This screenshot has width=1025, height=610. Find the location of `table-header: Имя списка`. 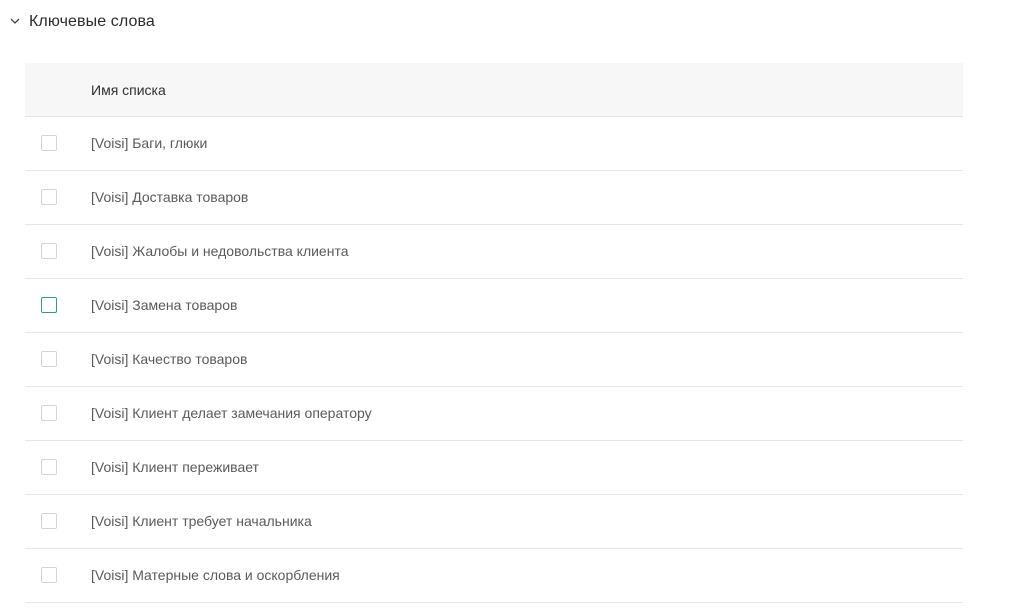

table-header: Имя списка is located at coordinates (494, 90).